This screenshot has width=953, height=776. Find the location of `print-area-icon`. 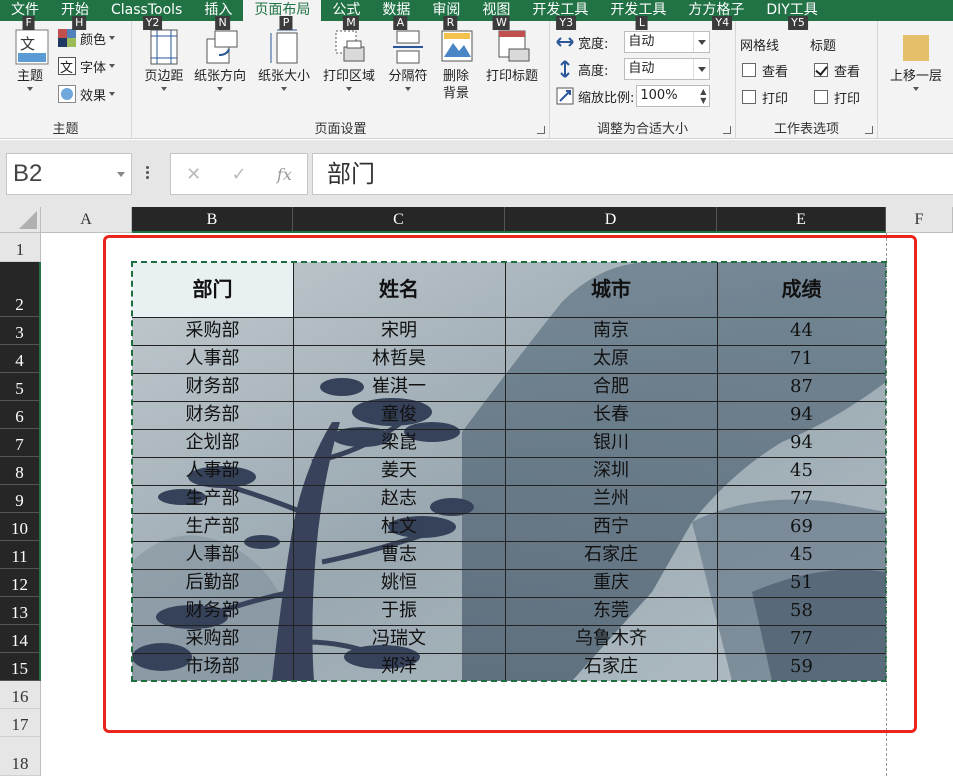

print-area-icon is located at coordinates (349, 47).